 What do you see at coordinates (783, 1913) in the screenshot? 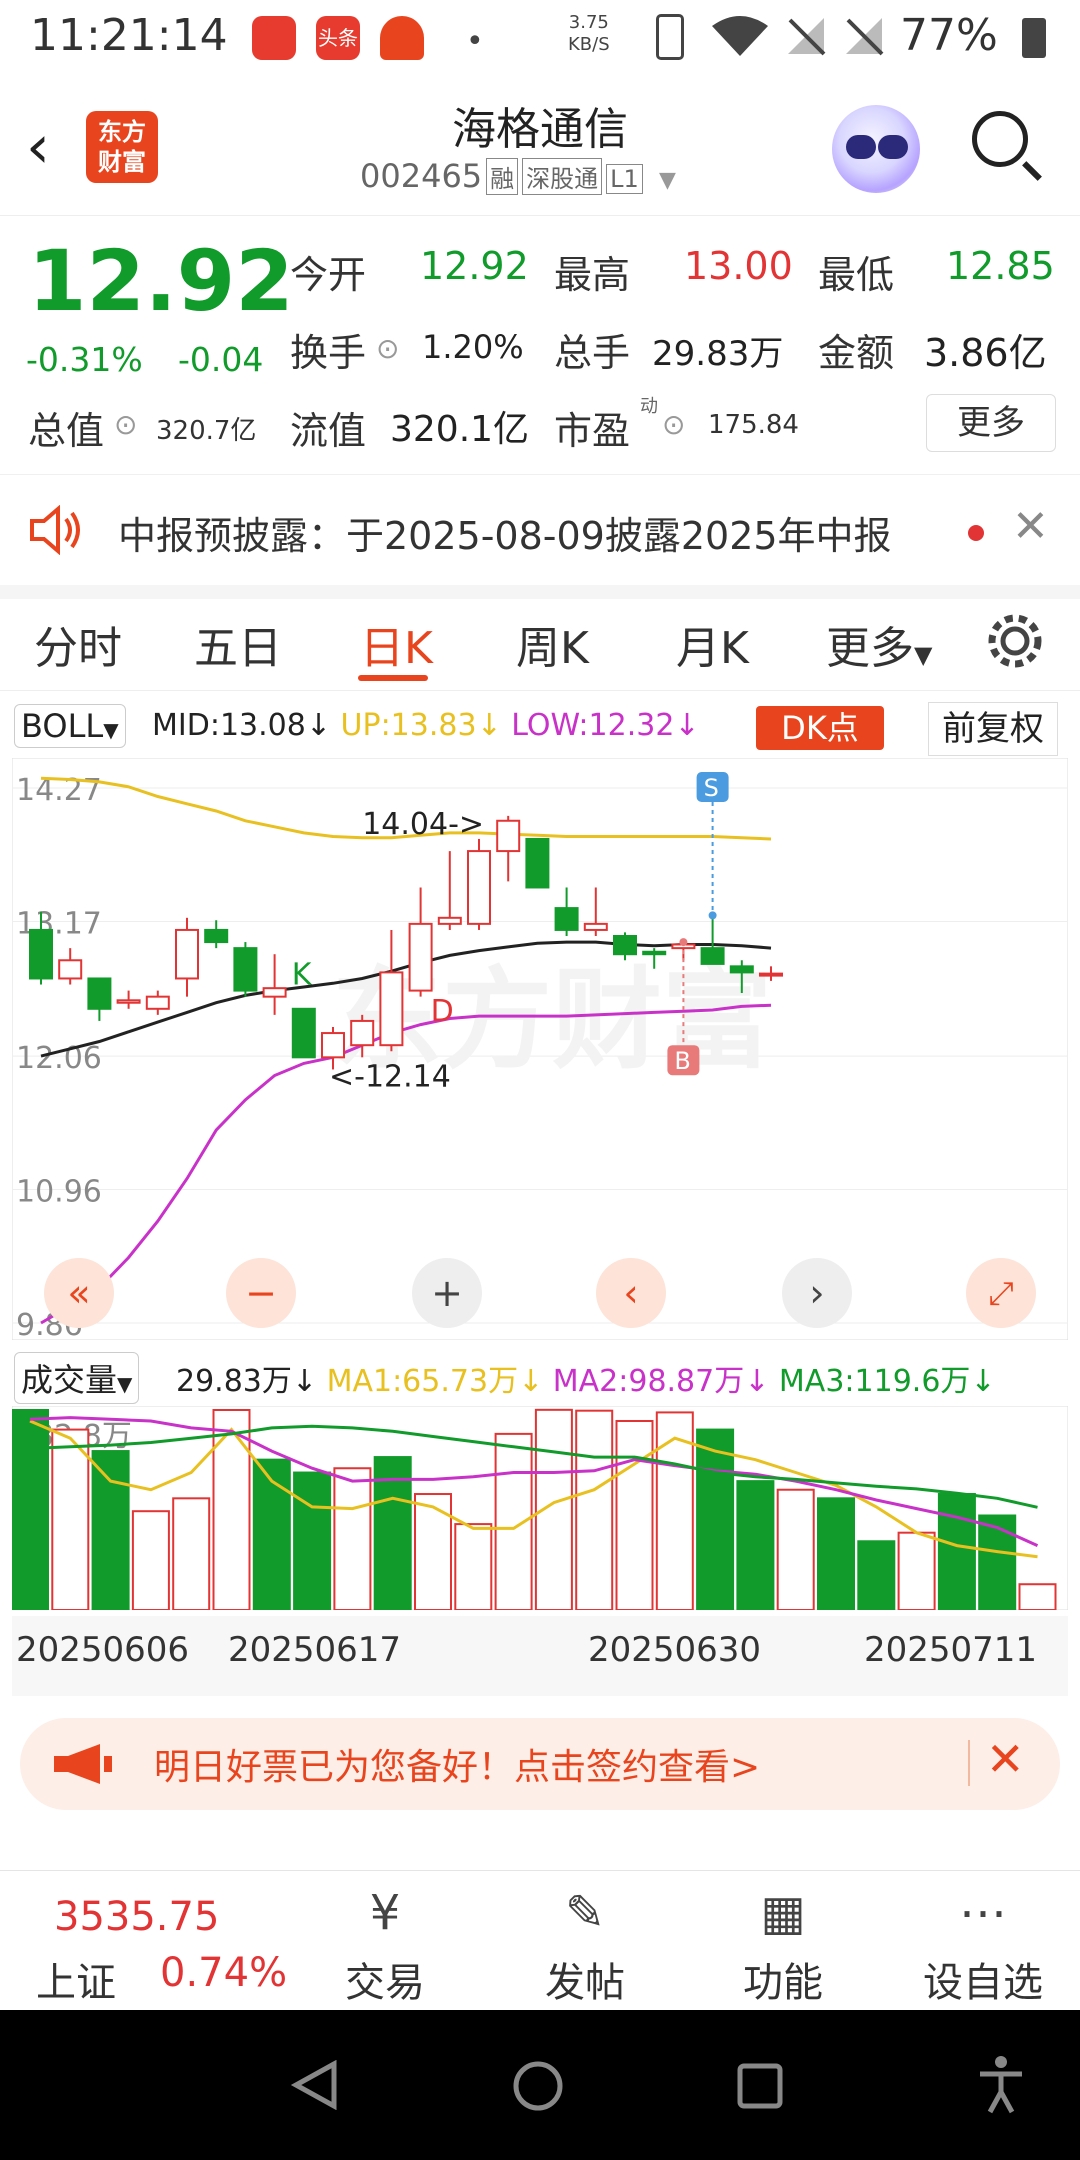
I see `grid-functions-icon: ▦` at bounding box center [783, 1913].